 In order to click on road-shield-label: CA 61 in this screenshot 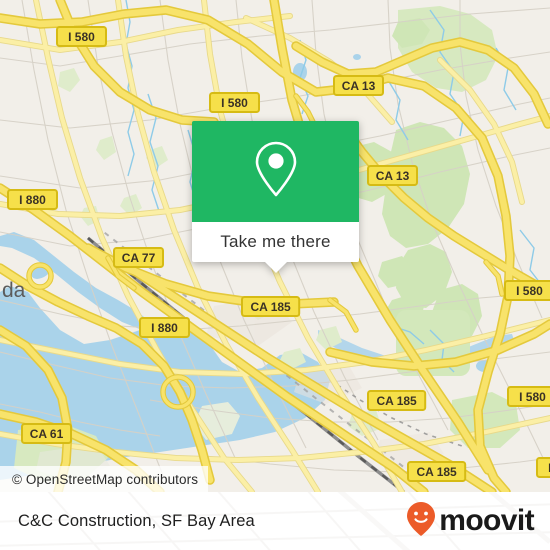, I will do `click(47, 434)`.